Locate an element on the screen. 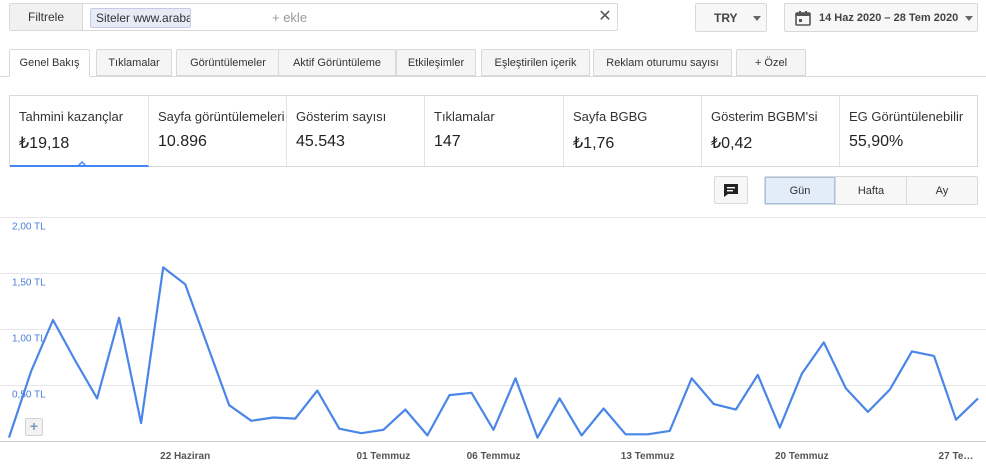  comment-icon is located at coordinates (731, 190).